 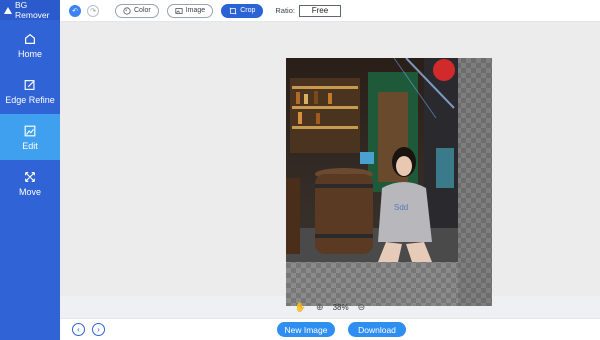 I want to click on download-button: Download, so click(x=377, y=329).